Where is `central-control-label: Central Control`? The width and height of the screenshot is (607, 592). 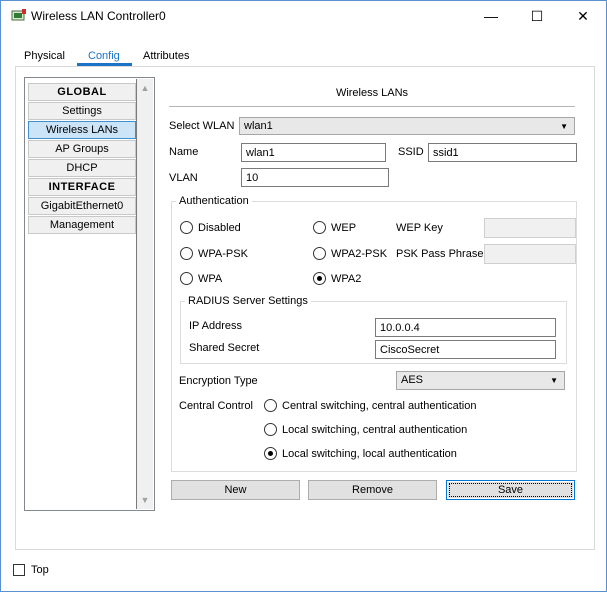 central-control-label: Central Control is located at coordinates (216, 406).